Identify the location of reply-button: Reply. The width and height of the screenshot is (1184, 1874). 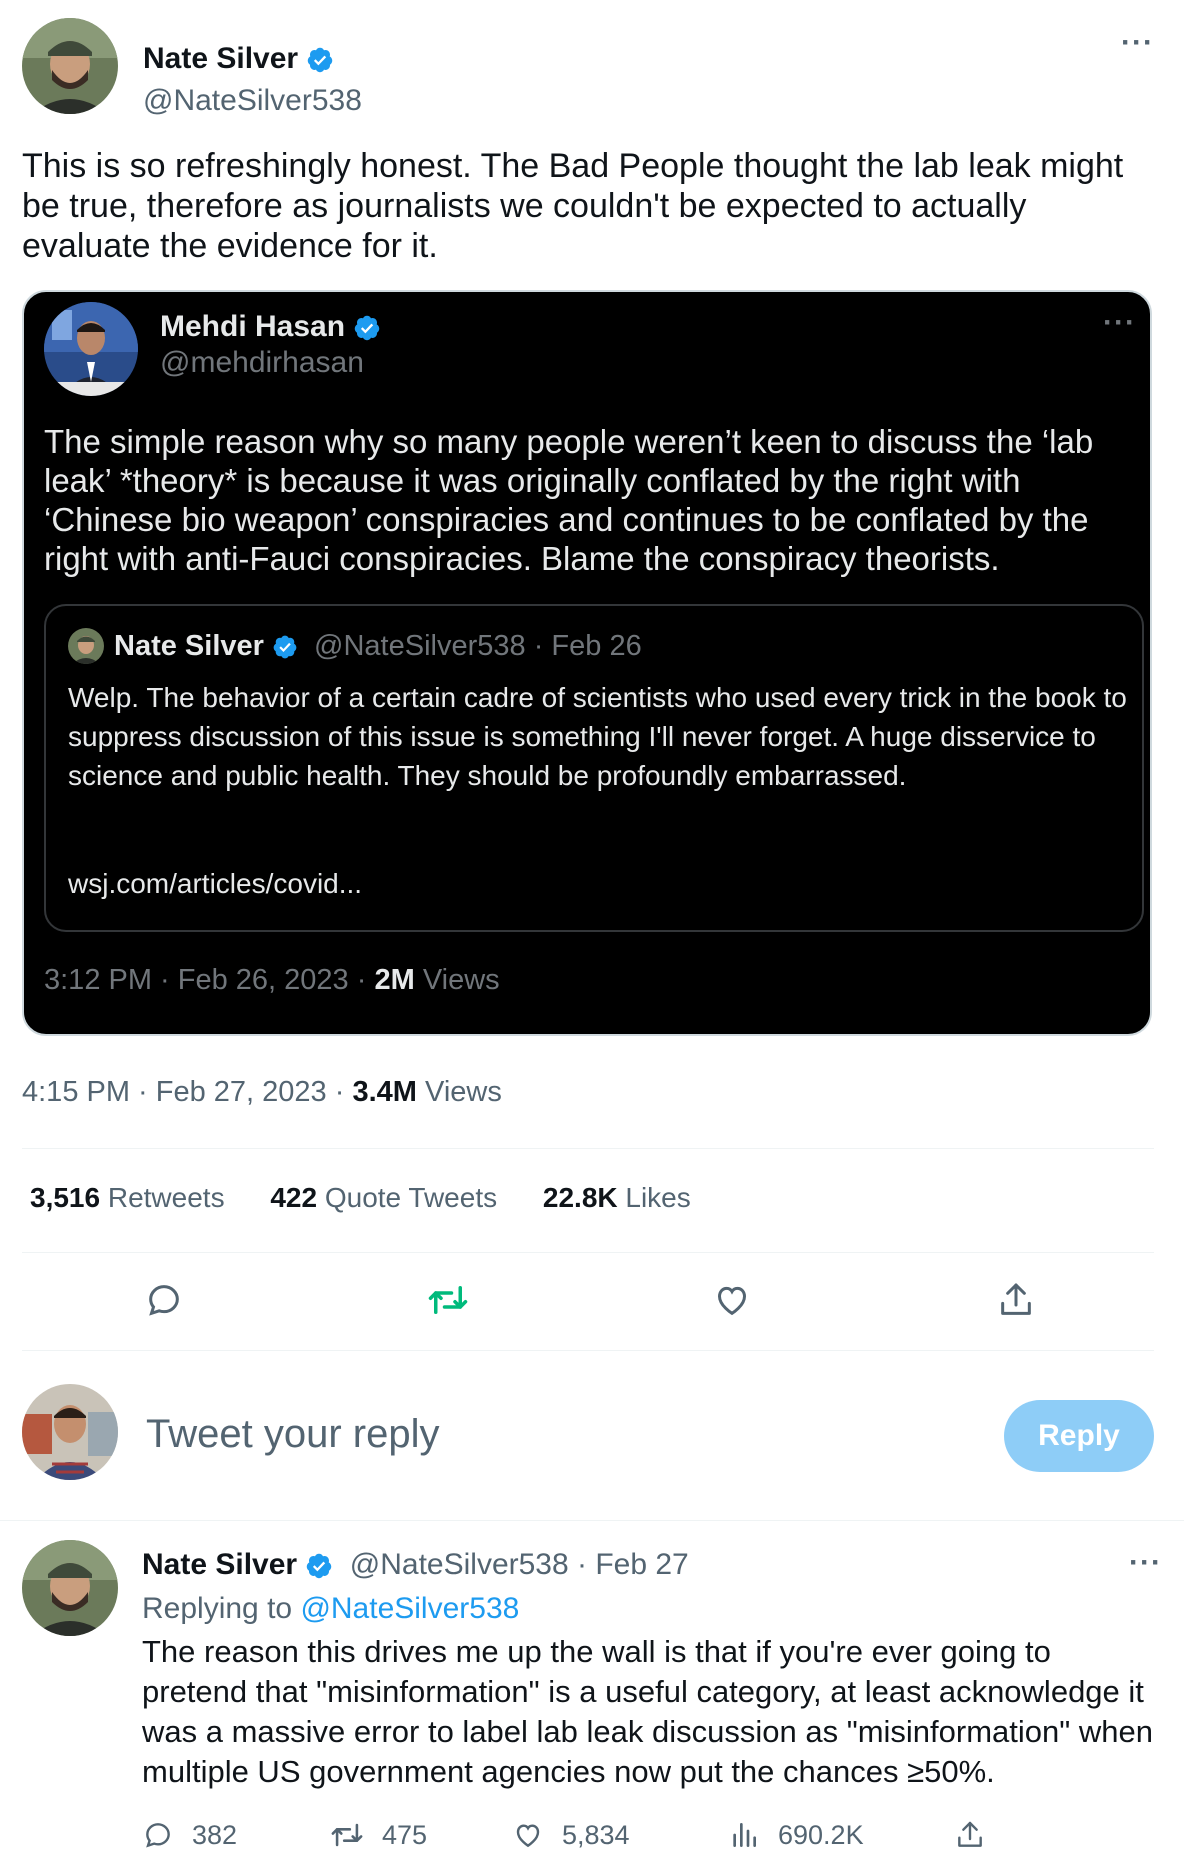
(1079, 1436).